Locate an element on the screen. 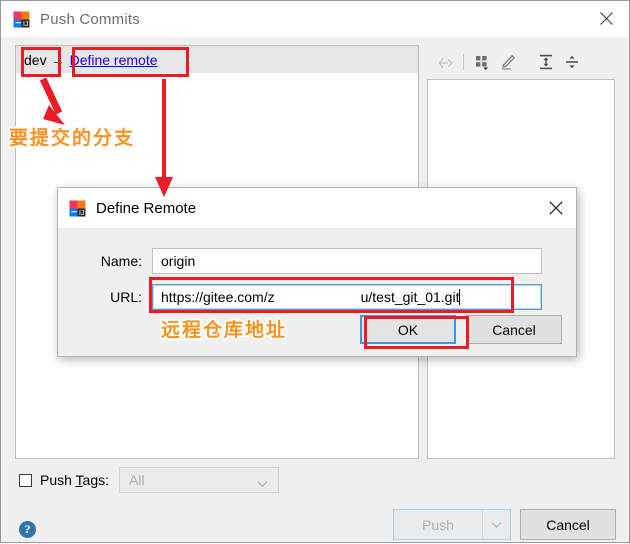  source-branch-label: dev is located at coordinates (35, 59).